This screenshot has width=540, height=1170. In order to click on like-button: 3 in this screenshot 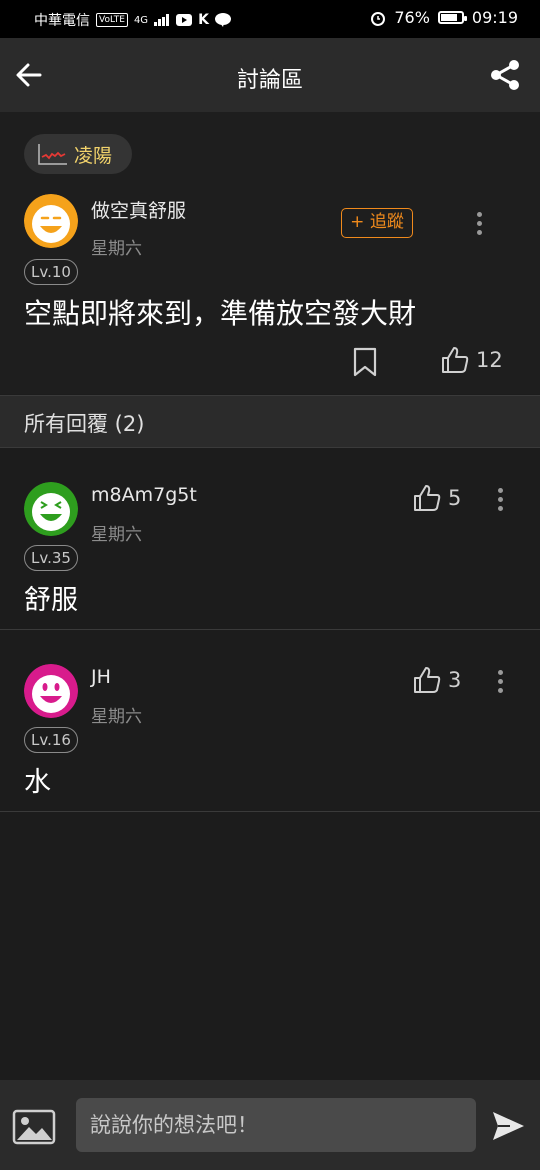, I will do `click(436, 680)`.